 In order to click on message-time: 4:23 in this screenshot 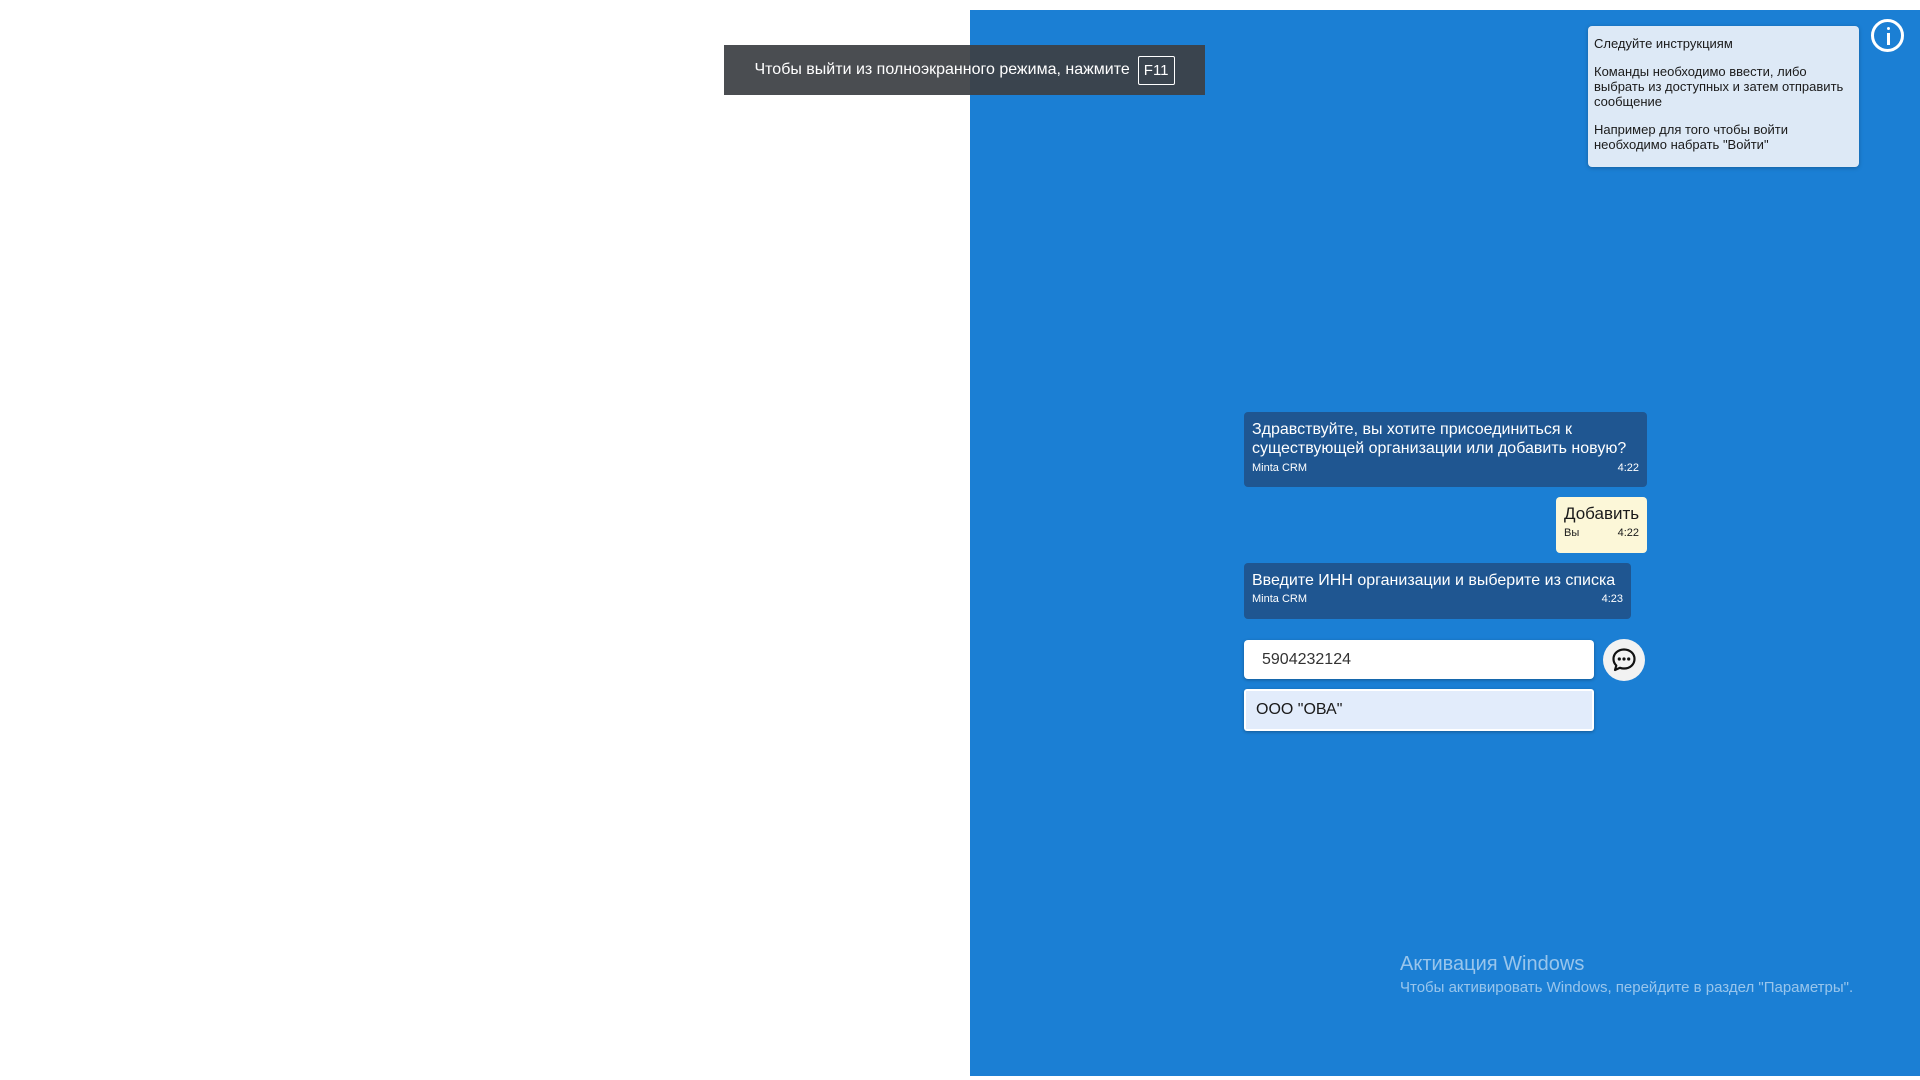, I will do `click(1612, 599)`.